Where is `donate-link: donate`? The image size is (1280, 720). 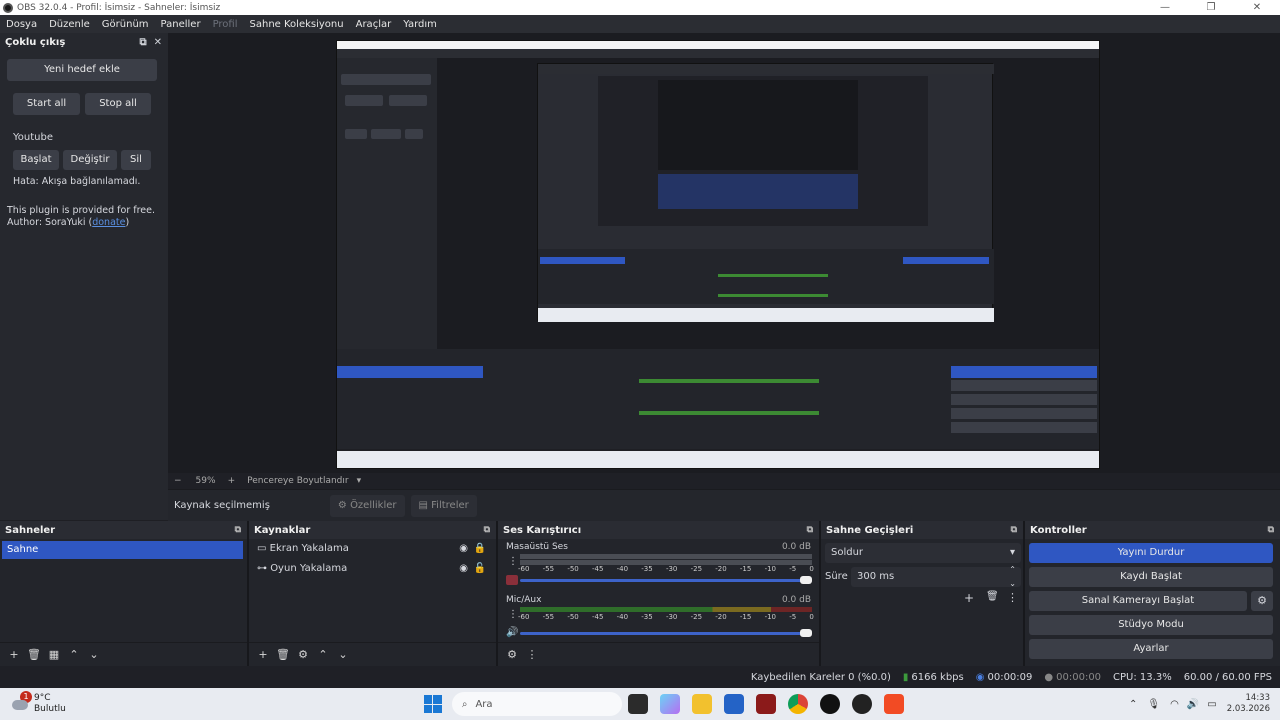
donate-link: donate is located at coordinates (108, 222).